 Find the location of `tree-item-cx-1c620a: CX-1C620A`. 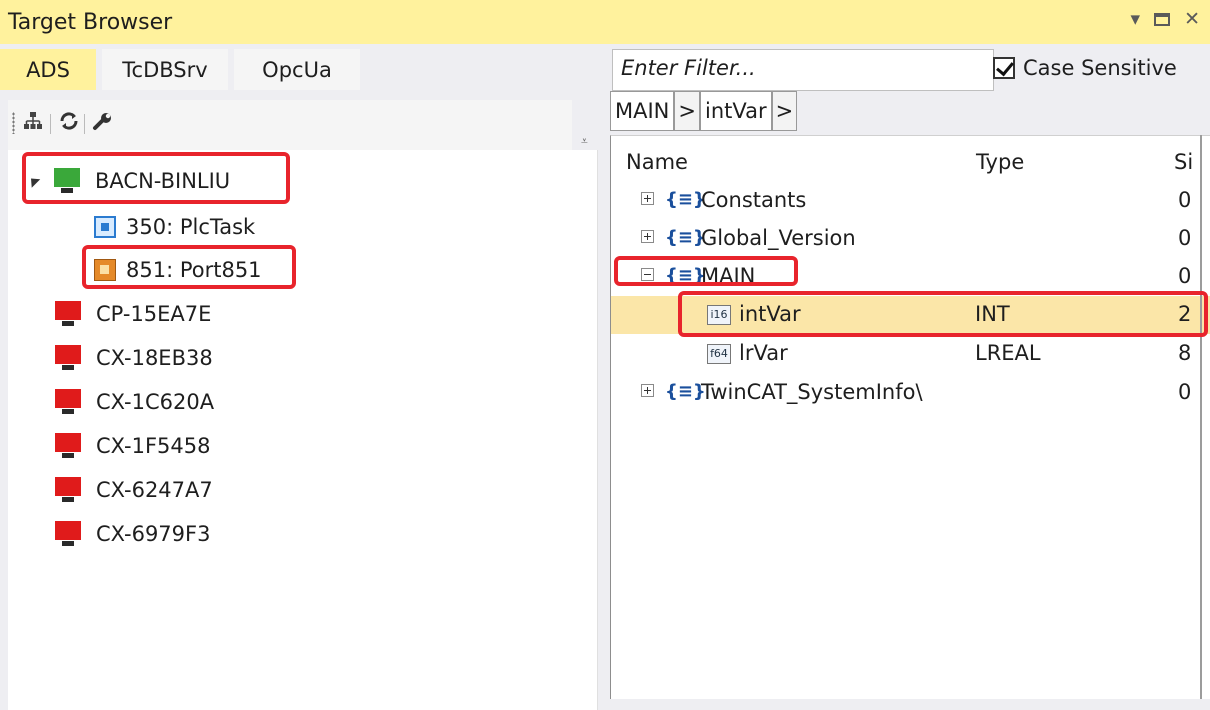

tree-item-cx-1c620a: CX-1C620A is located at coordinates (134, 402).